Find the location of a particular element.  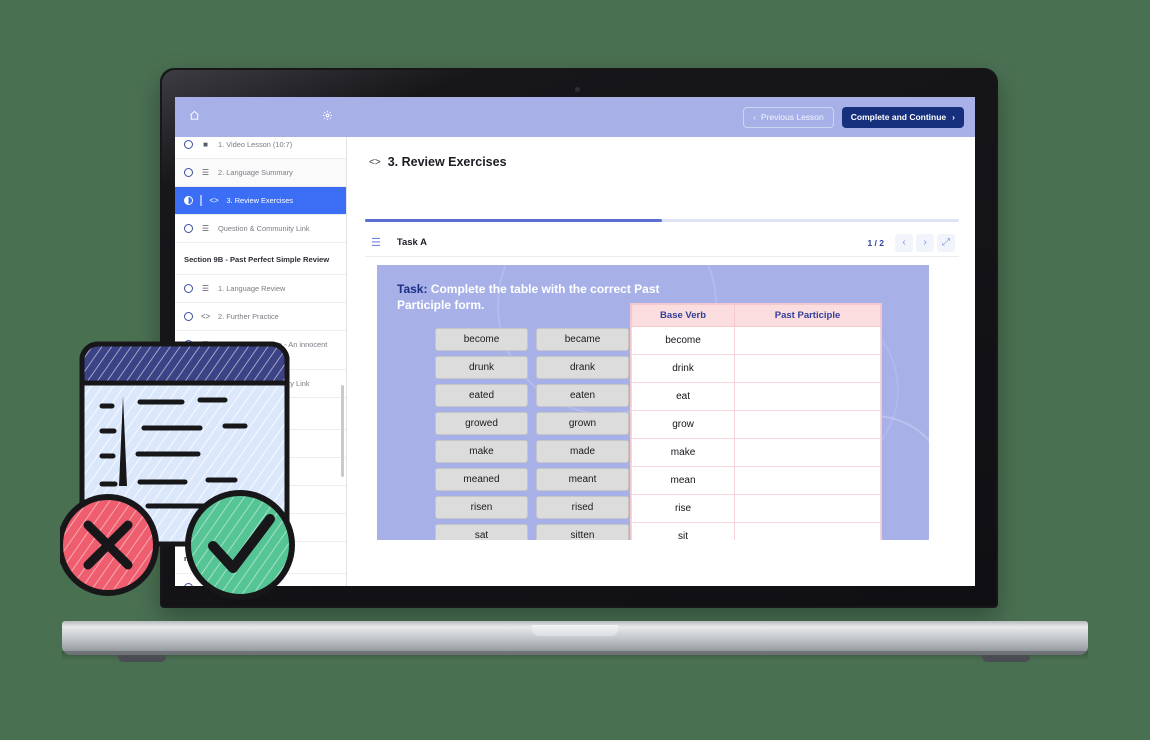

word-chip: eaten is located at coordinates (582, 395).